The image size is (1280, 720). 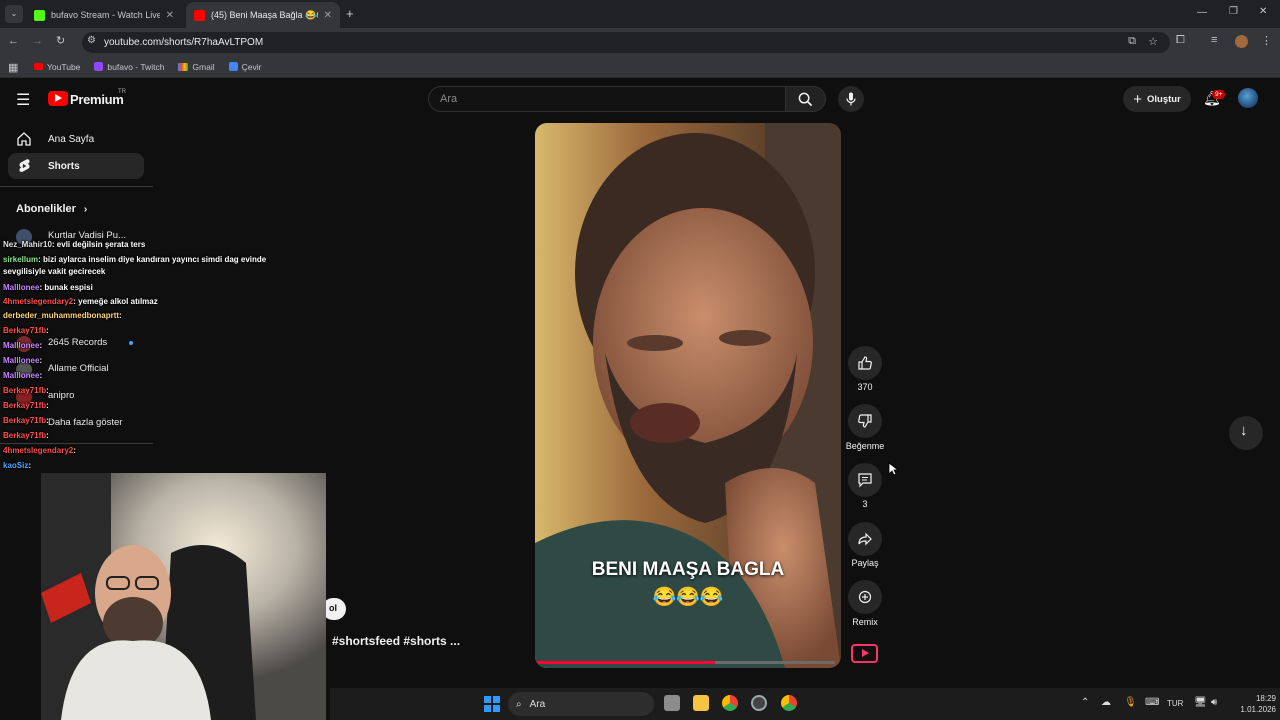 What do you see at coordinates (1258, 709) in the screenshot?
I see `clock-date: 1.01.2026` at bounding box center [1258, 709].